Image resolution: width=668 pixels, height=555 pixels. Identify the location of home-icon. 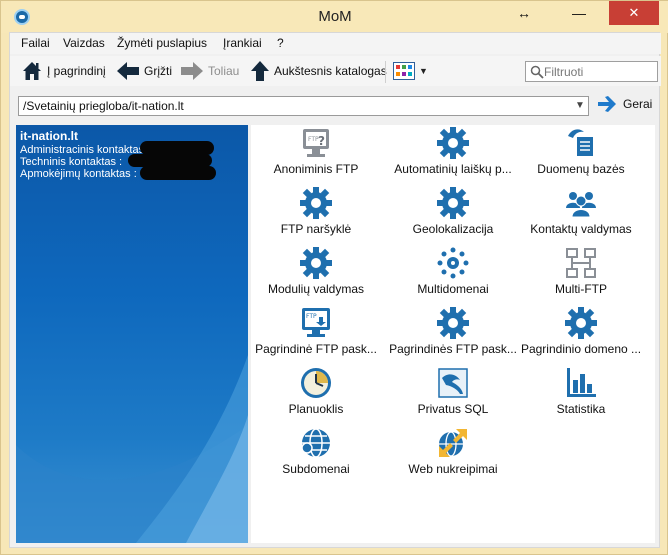
(32, 71).